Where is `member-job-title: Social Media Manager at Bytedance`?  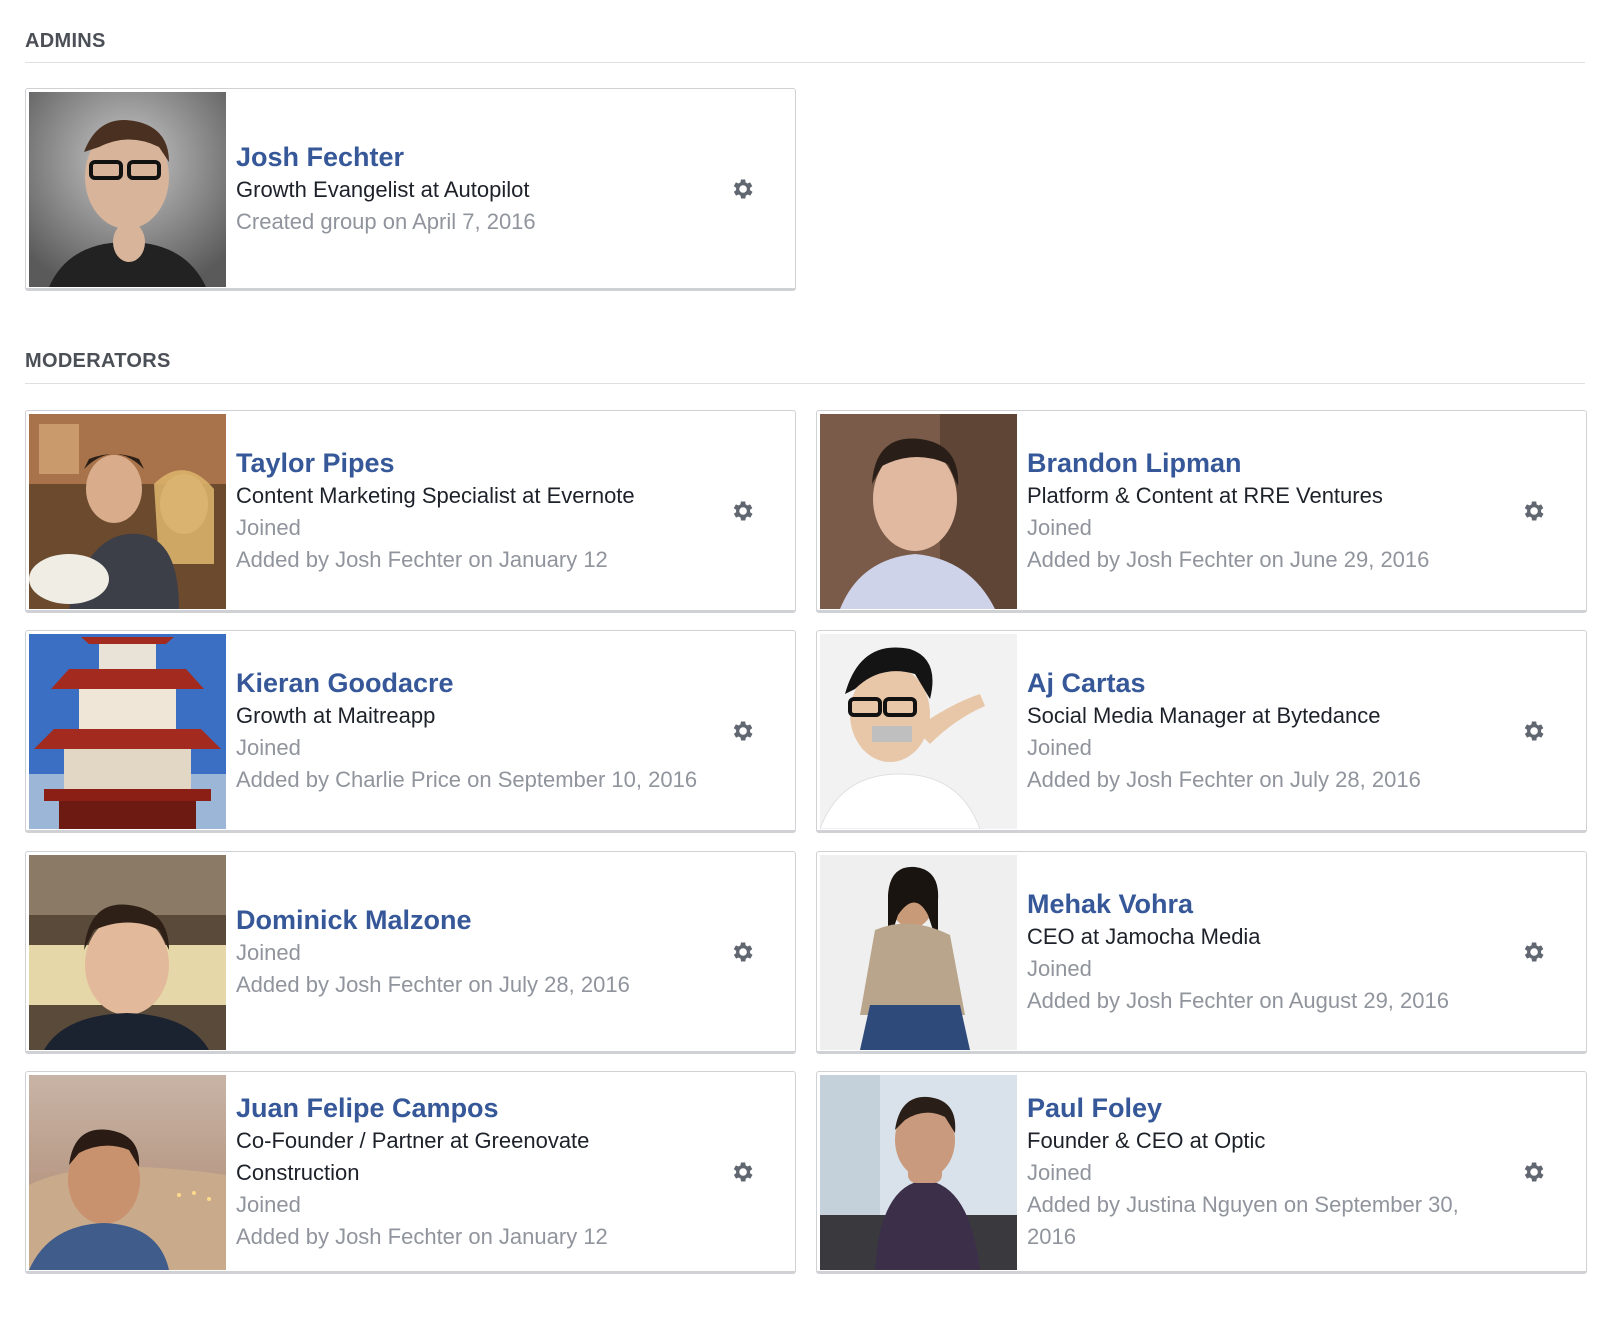
member-job-title: Social Media Manager at Bytedance is located at coordinates (1204, 715).